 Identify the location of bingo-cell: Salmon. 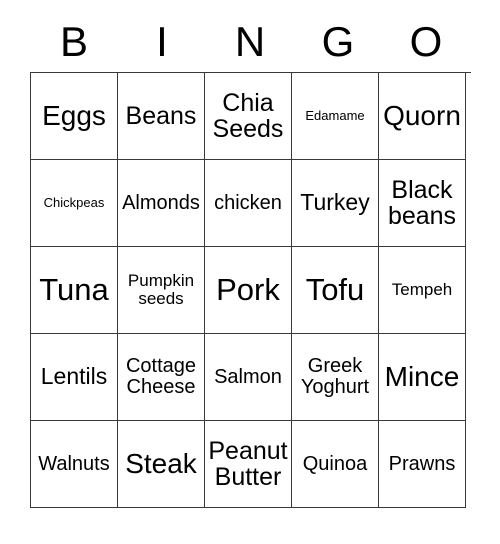
(248, 377).